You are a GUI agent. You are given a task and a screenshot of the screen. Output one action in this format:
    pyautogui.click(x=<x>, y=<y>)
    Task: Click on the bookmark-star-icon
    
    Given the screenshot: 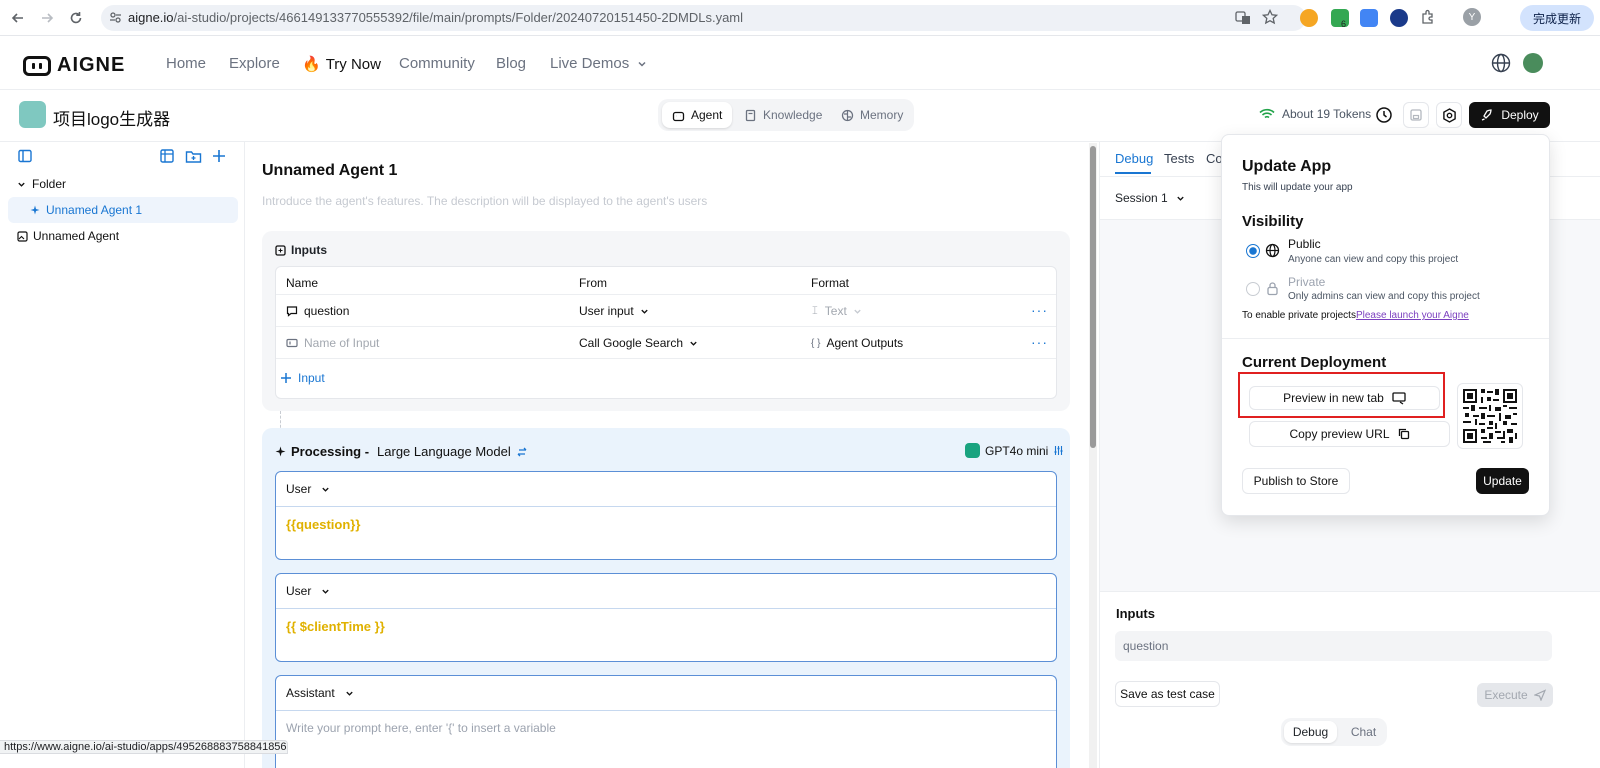 What is the action you would take?
    pyautogui.click(x=1270, y=17)
    